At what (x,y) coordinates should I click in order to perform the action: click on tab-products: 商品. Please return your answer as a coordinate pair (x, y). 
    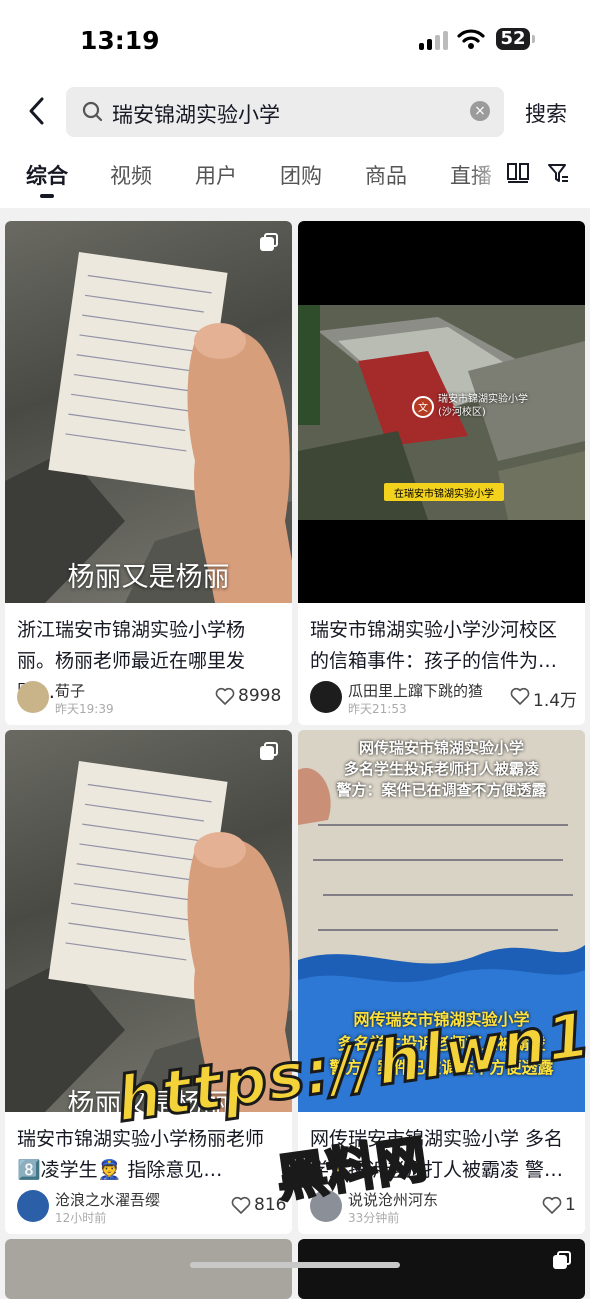
    Looking at the image, I should click on (386, 175).